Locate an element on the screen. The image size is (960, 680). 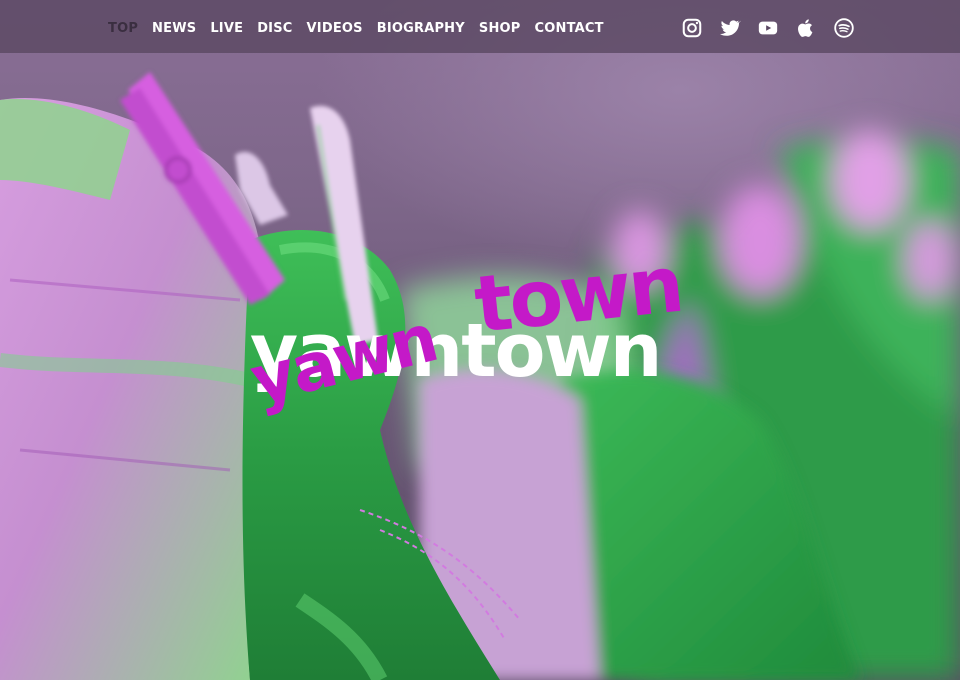
nav-item-top: TOP is located at coordinates (123, 29).